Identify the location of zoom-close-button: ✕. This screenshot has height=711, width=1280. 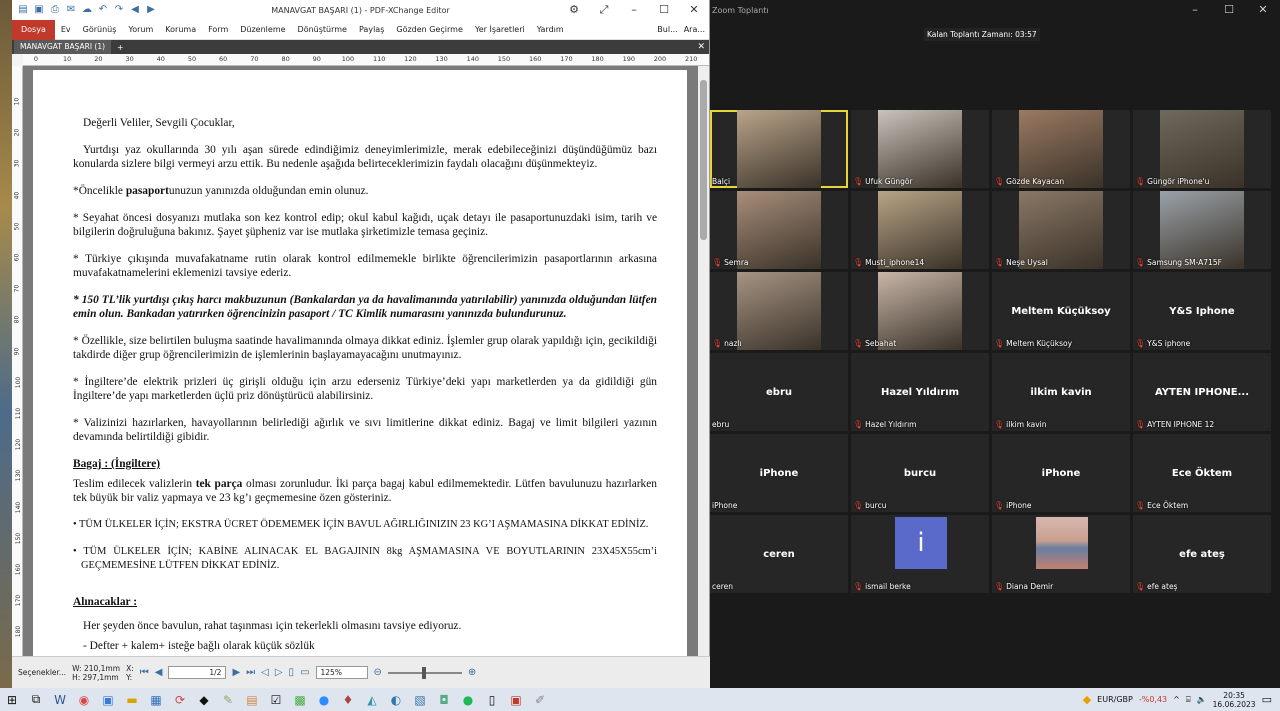
(1263, 10).